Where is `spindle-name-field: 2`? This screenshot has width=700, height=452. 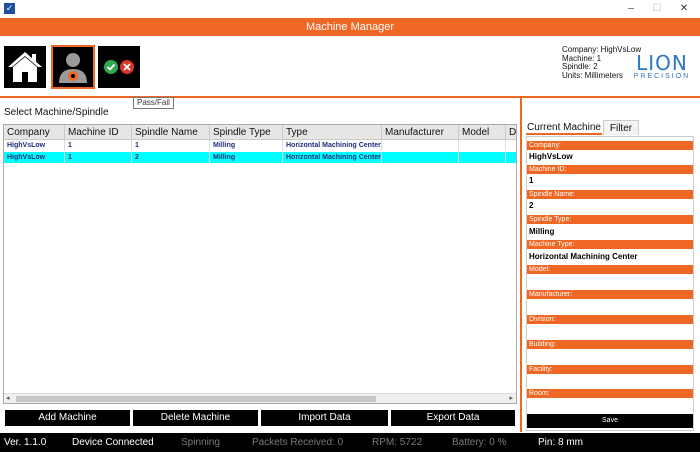
spindle-name-field: 2 is located at coordinates (611, 206).